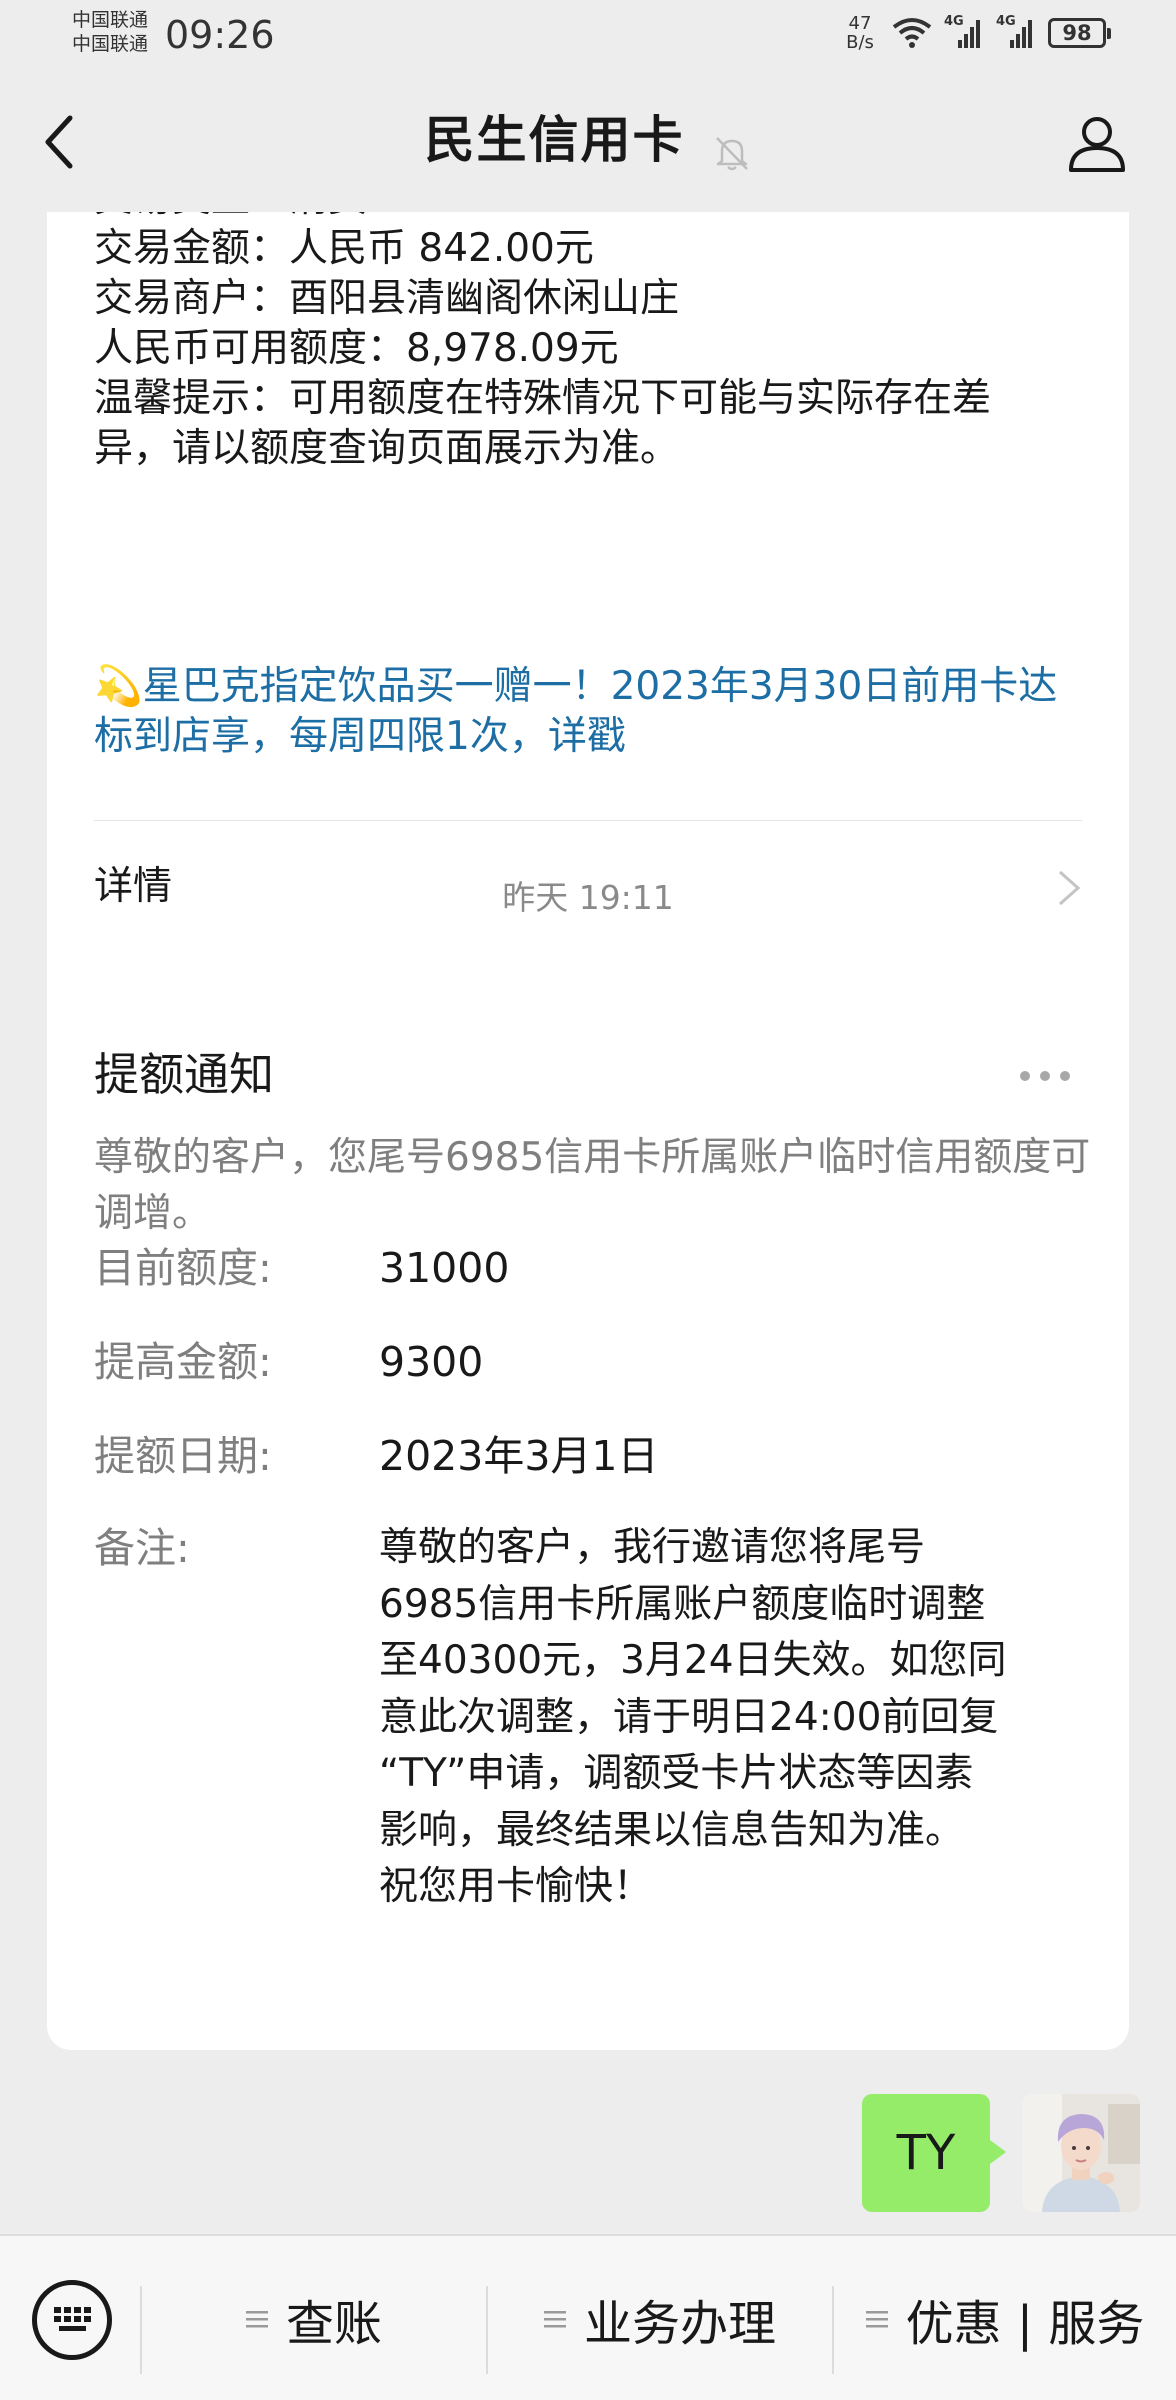 This screenshot has width=1176, height=2400. I want to click on increase-date-value: 2023年3月1日, so click(519, 1456).